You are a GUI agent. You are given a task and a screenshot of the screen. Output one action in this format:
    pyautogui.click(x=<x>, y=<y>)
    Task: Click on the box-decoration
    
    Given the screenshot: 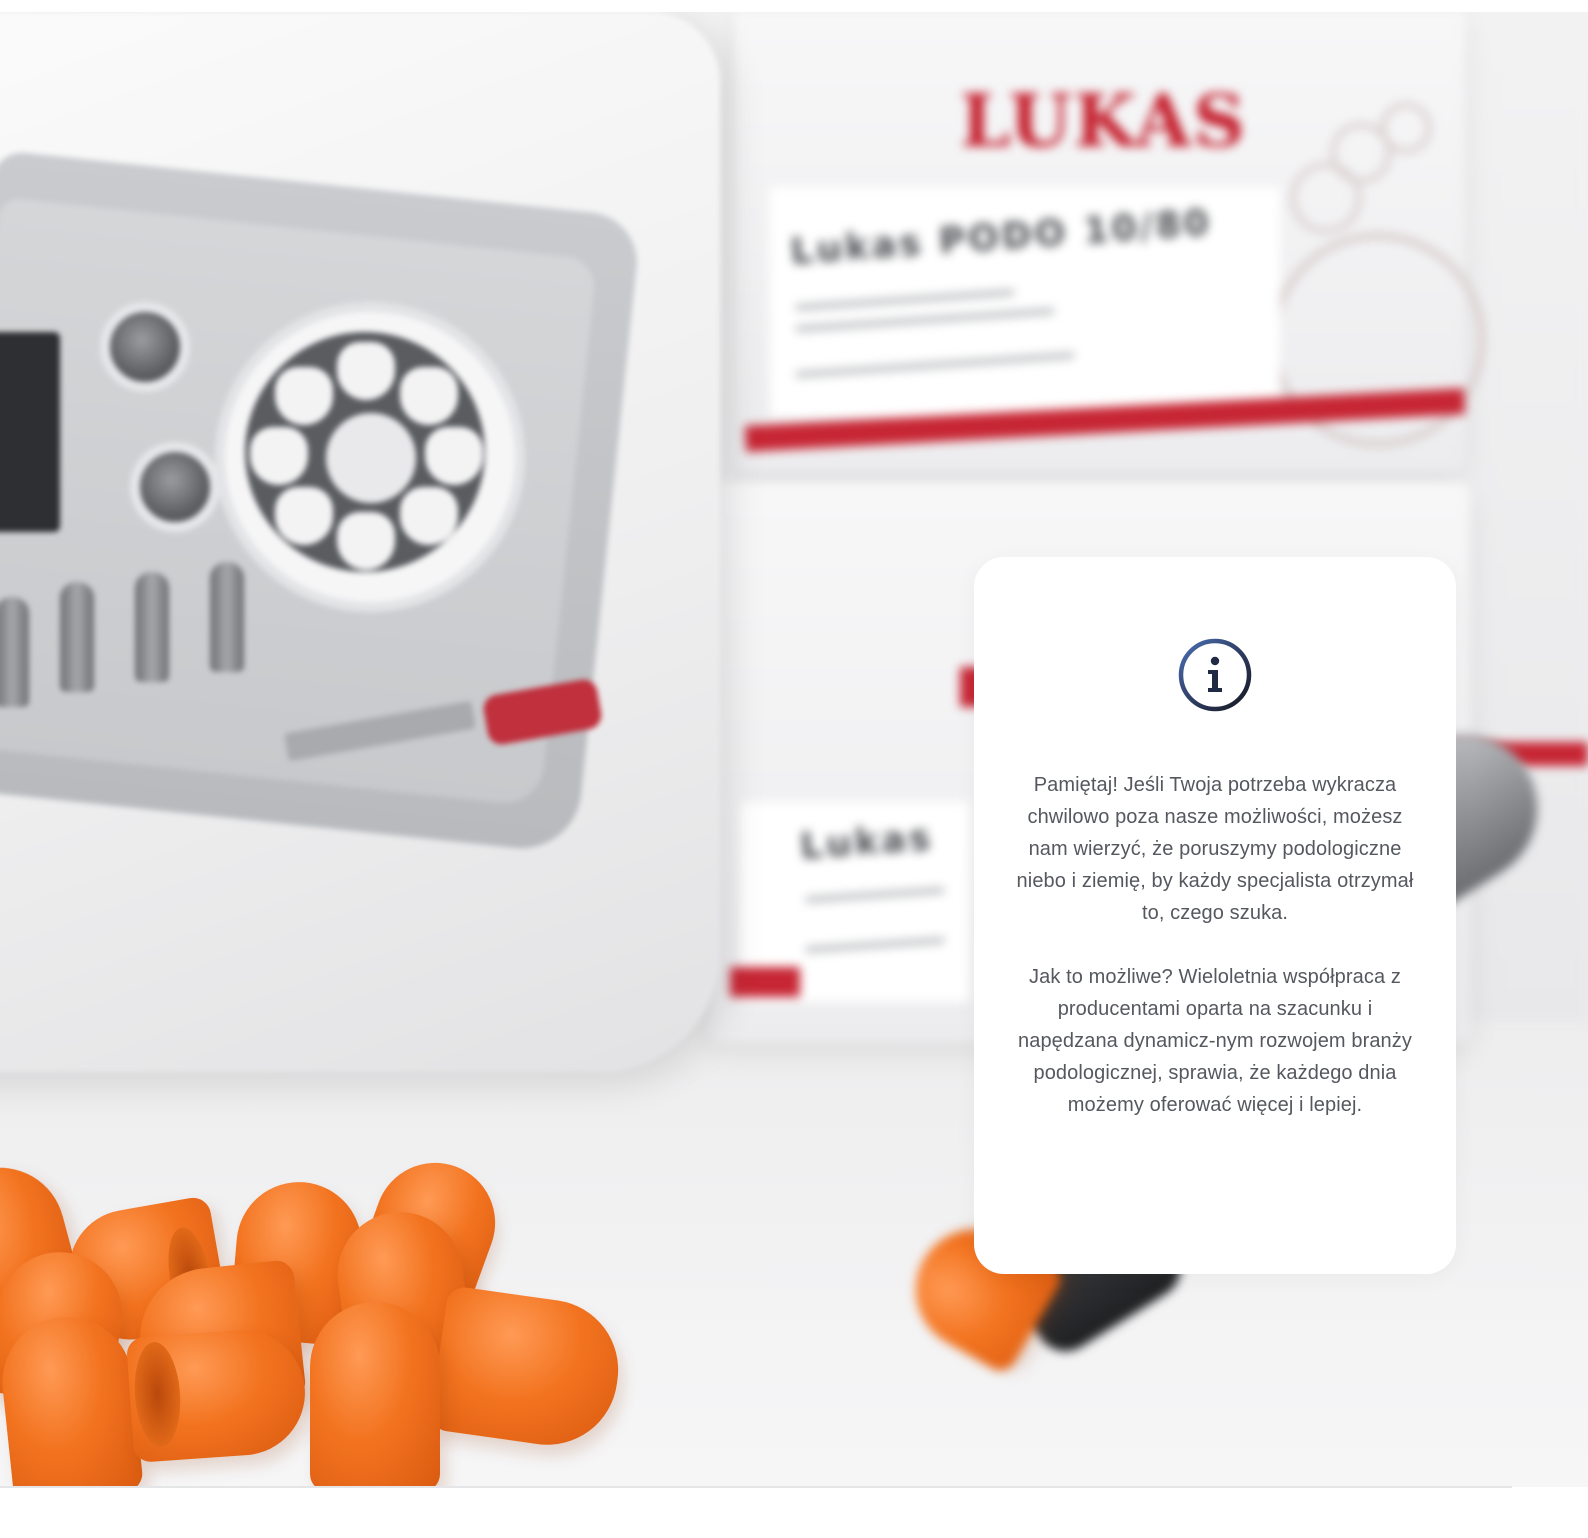 What is the action you would take?
    pyautogui.click(x=1406, y=128)
    